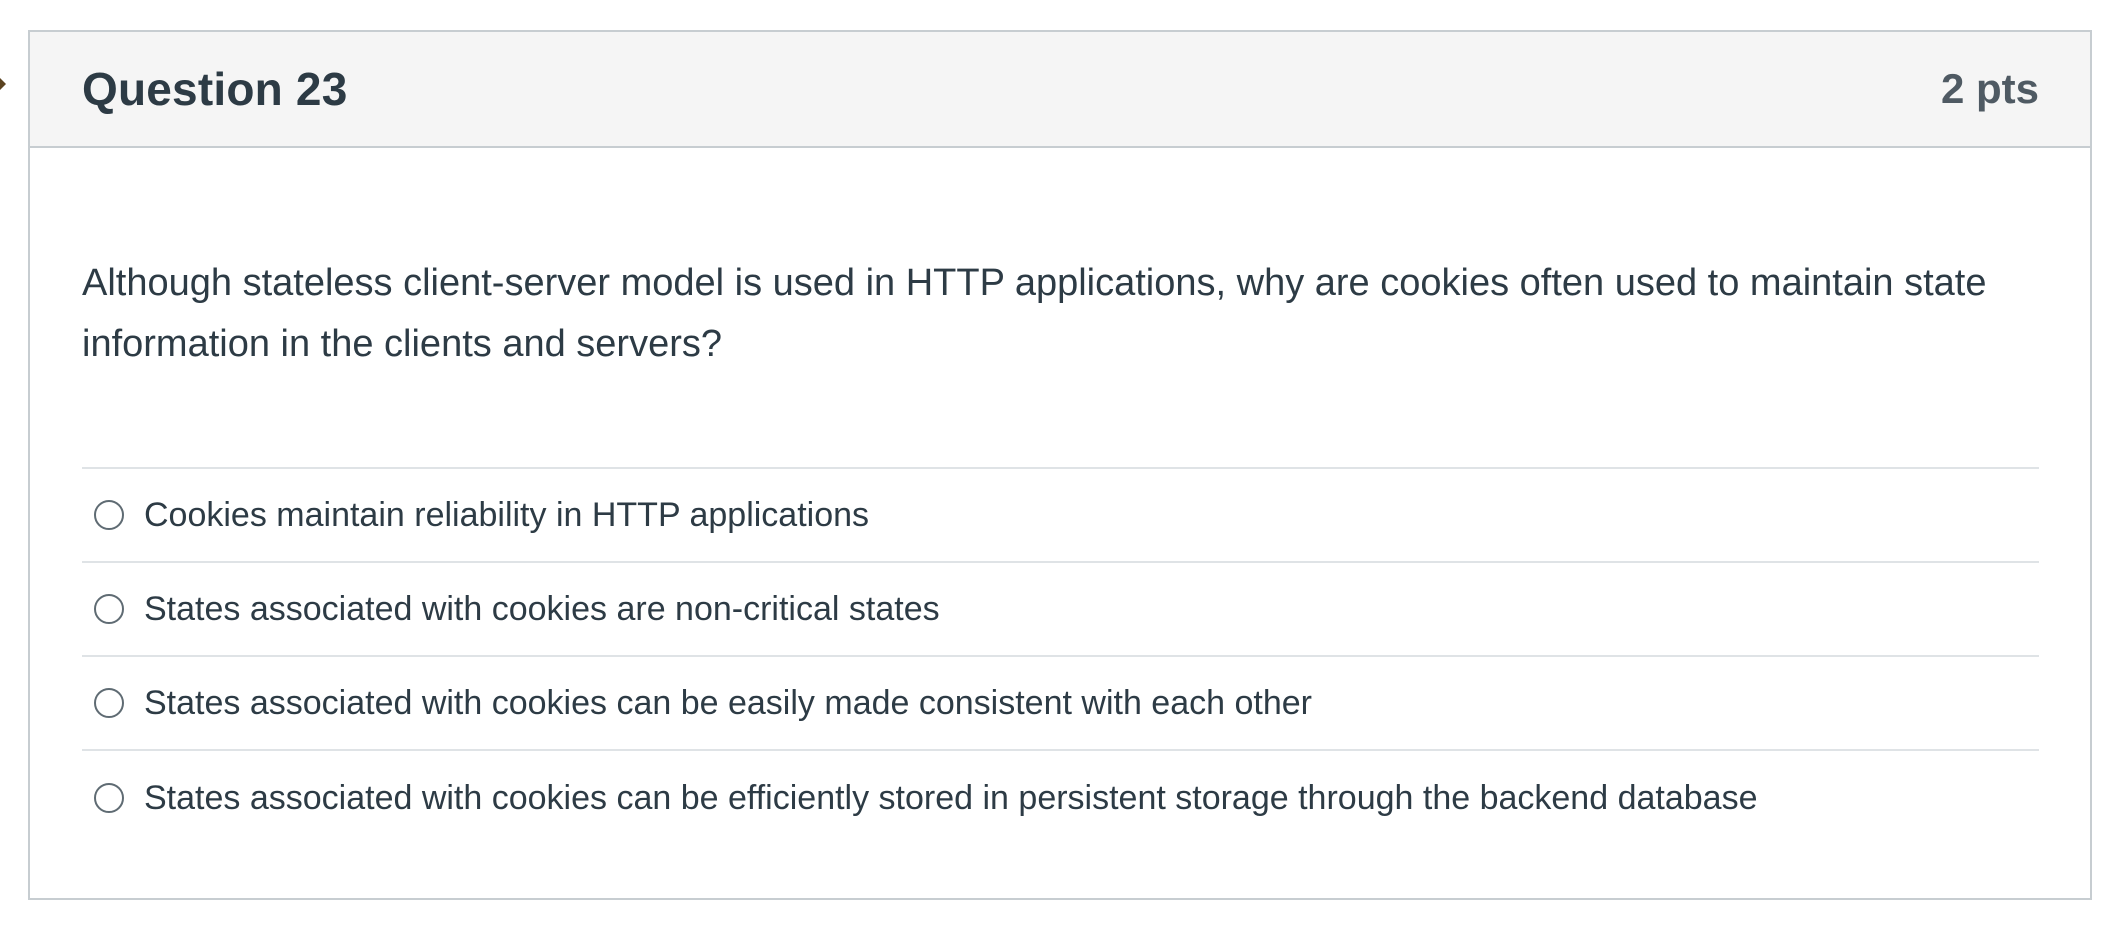 The height and width of the screenshot is (927, 2122). I want to click on question-points: 2 pts, so click(1989, 88).